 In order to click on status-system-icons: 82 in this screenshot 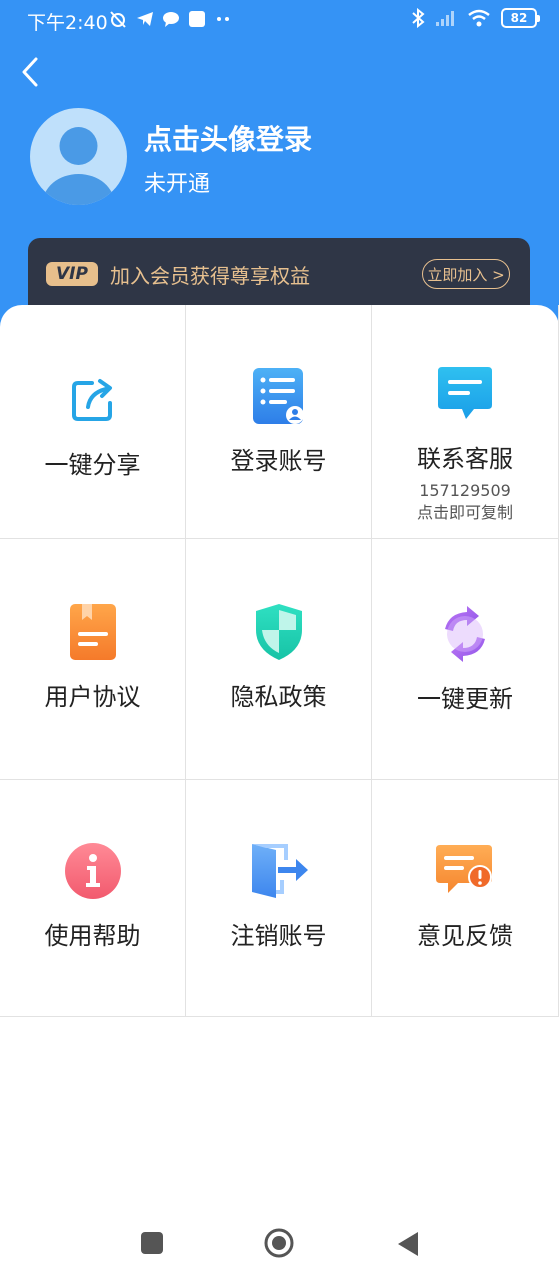, I will do `click(475, 18)`.